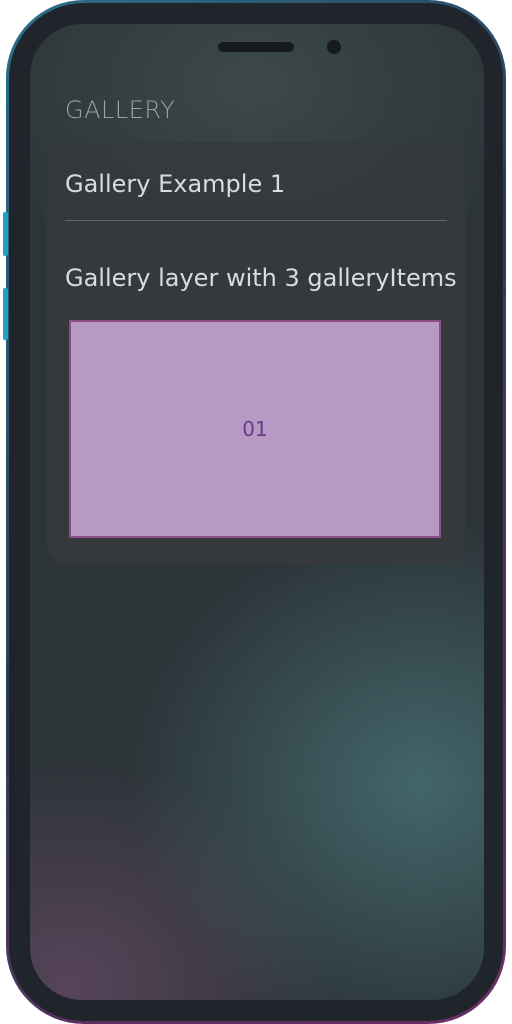 This screenshot has height=1024, width=512. Describe the element at coordinates (5, 234) in the screenshot. I see `volume-up-button` at that location.